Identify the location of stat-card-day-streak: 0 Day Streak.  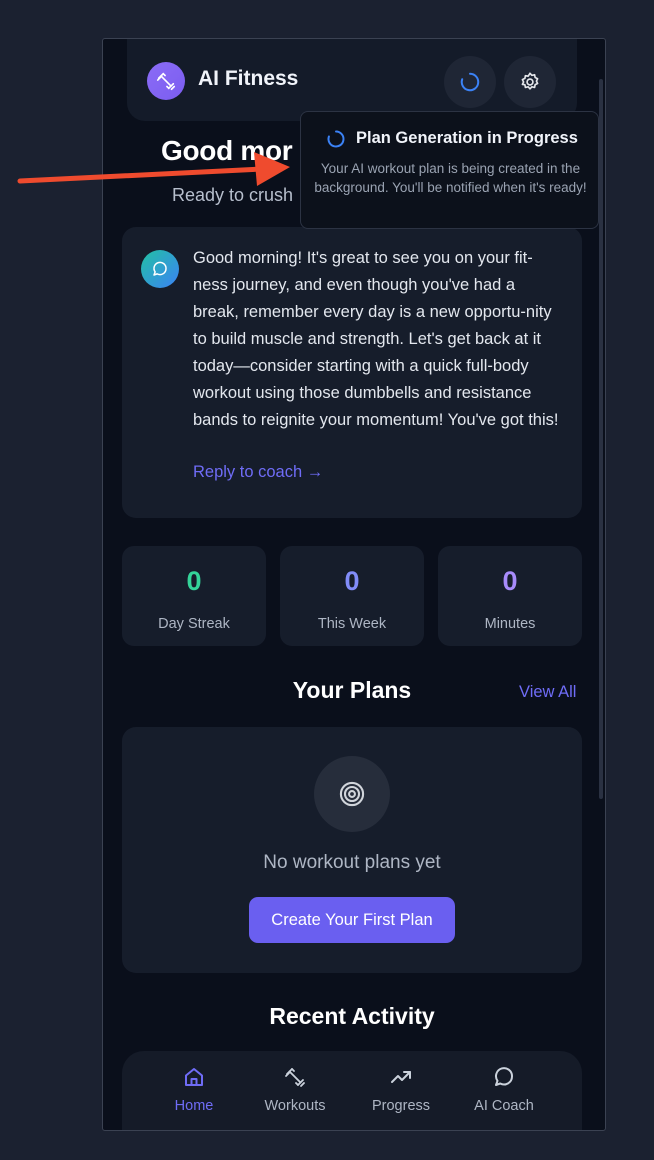
(194, 596).